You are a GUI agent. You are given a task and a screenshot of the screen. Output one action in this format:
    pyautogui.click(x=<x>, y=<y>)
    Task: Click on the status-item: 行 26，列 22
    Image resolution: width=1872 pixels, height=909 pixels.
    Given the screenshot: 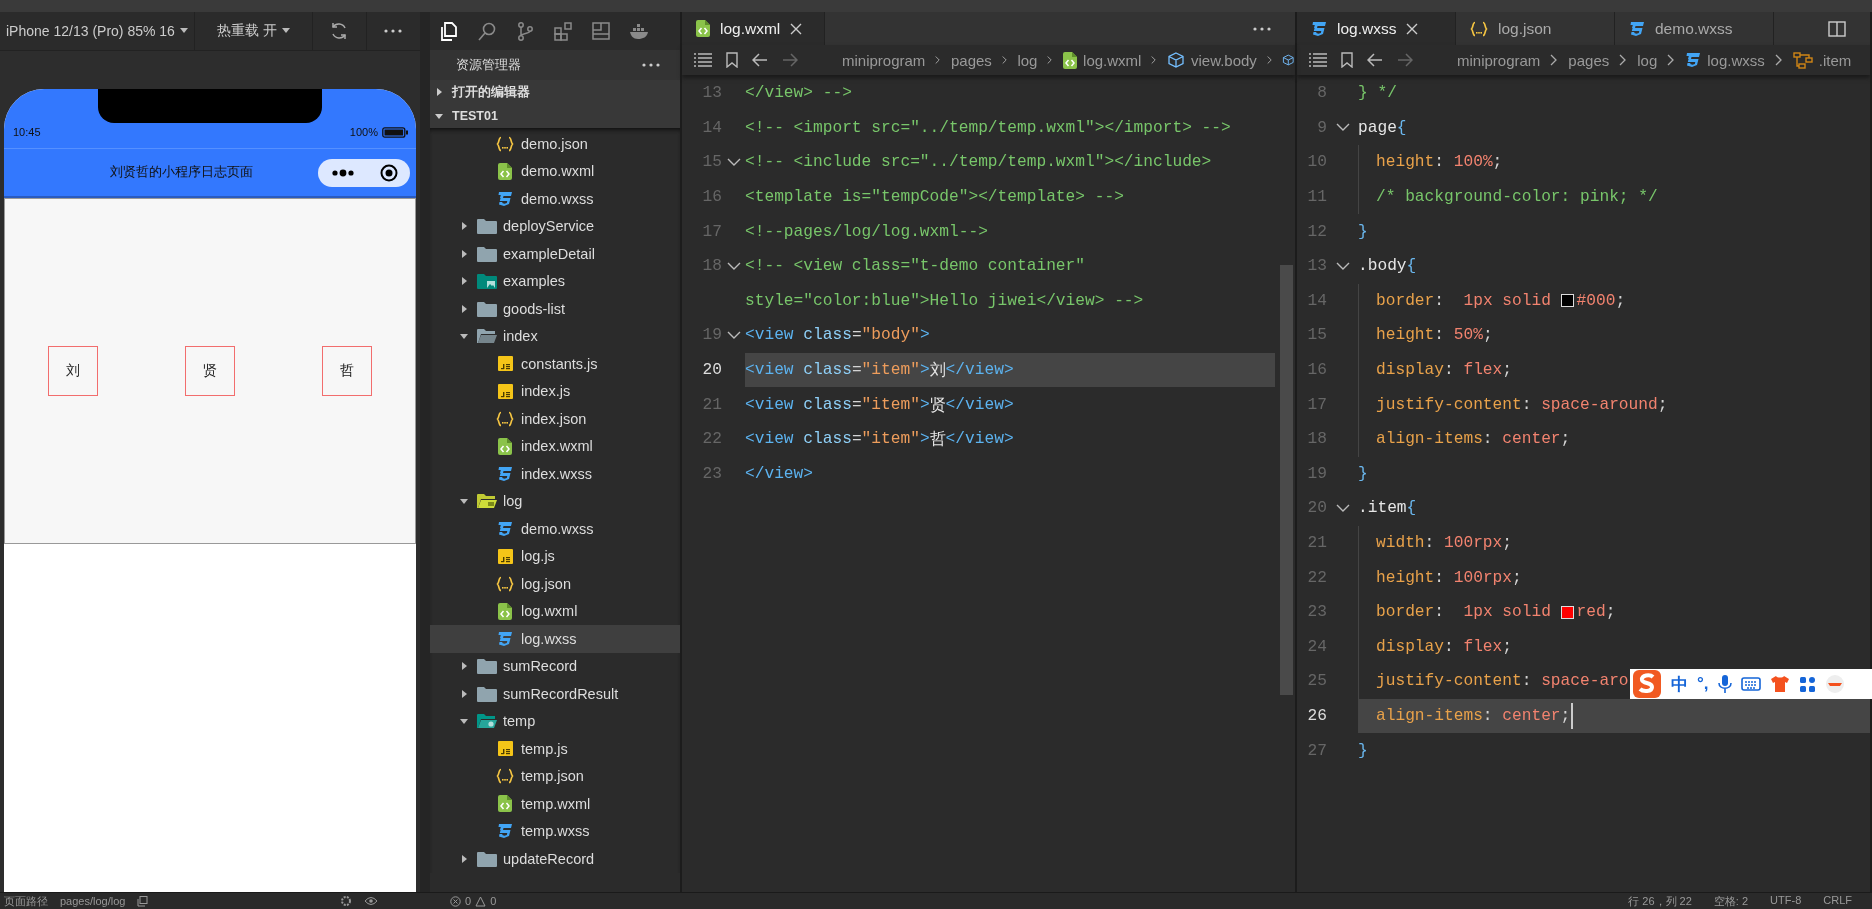 What is the action you would take?
    pyautogui.click(x=1660, y=901)
    